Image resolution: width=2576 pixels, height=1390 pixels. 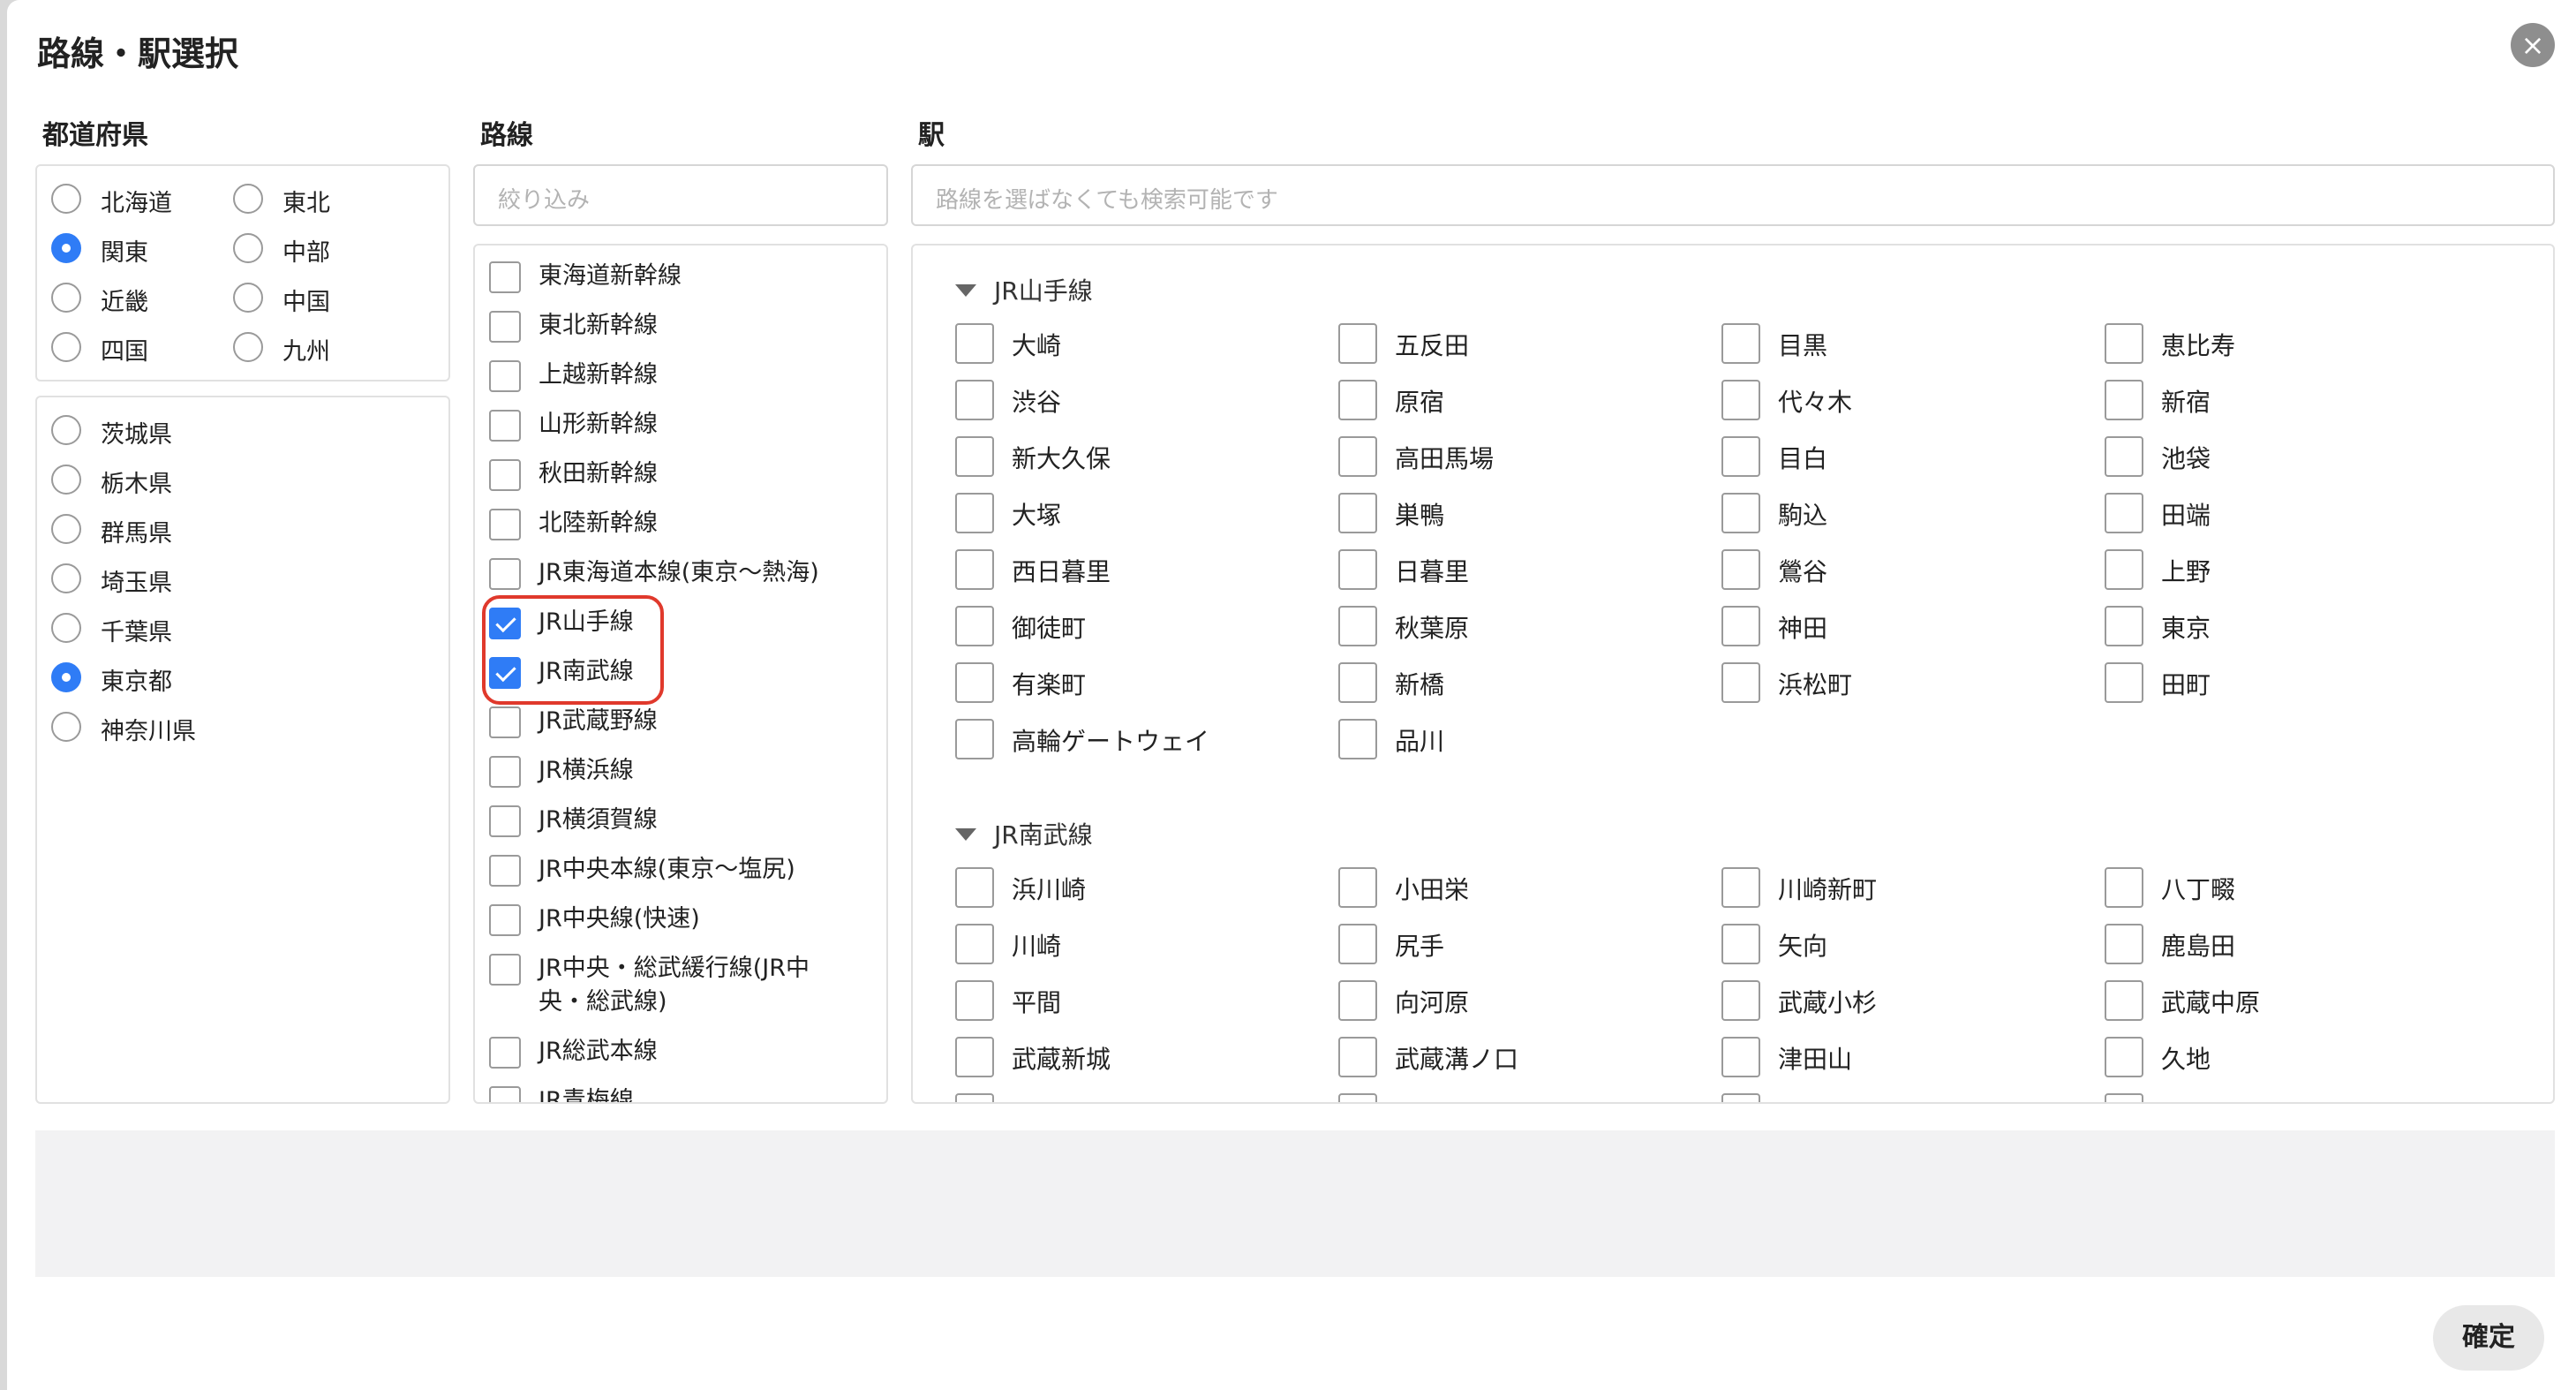 What do you see at coordinates (1524, 515) in the screenshot?
I see `station-option: 巣鴨` at bounding box center [1524, 515].